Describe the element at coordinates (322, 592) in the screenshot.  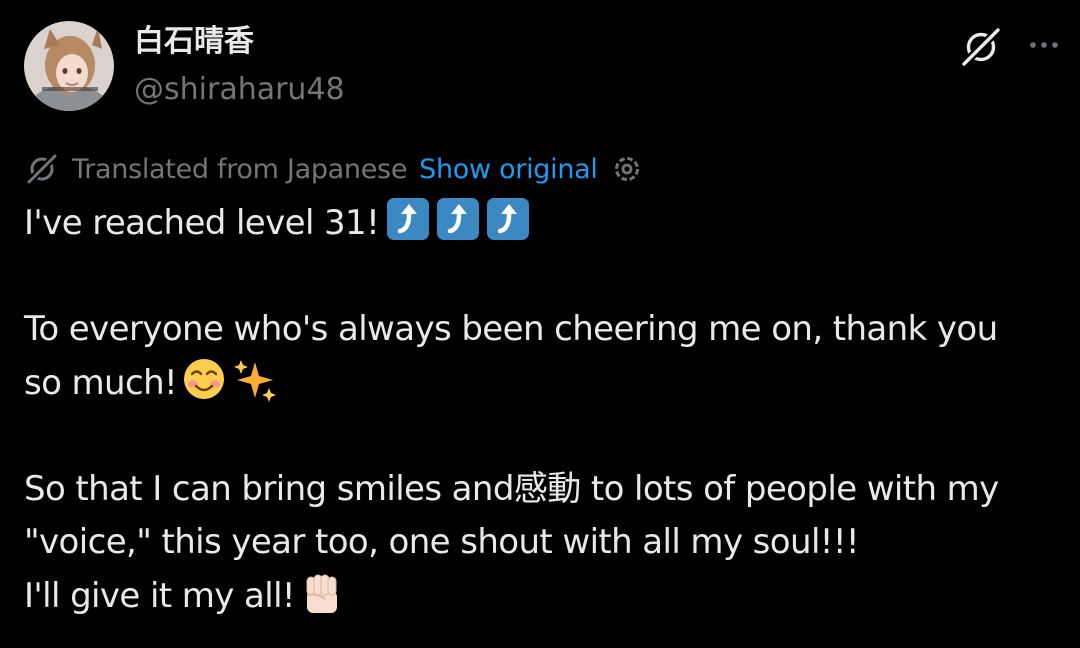
I see `raised-fist-emoji` at that location.